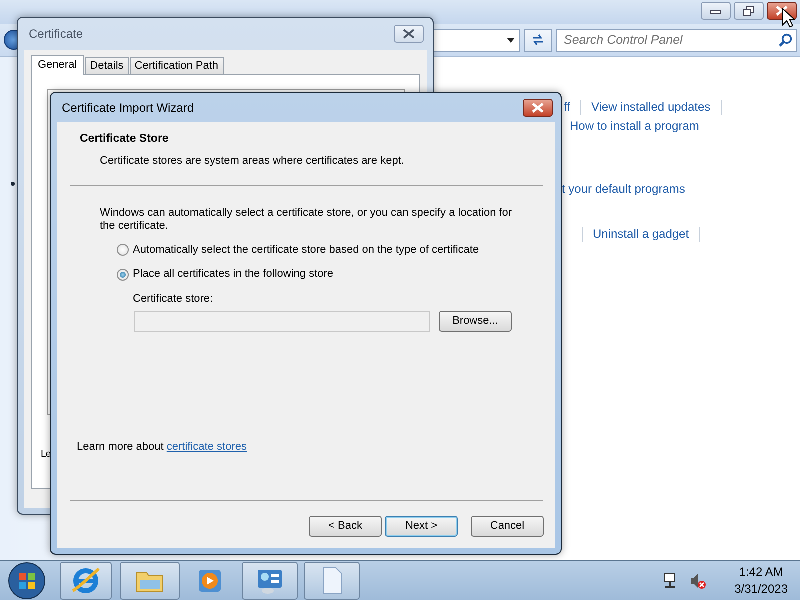 The width and height of the screenshot is (800, 600). What do you see at coordinates (624, 189) in the screenshot?
I see `control-panel-link: t your default programs` at bounding box center [624, 189].